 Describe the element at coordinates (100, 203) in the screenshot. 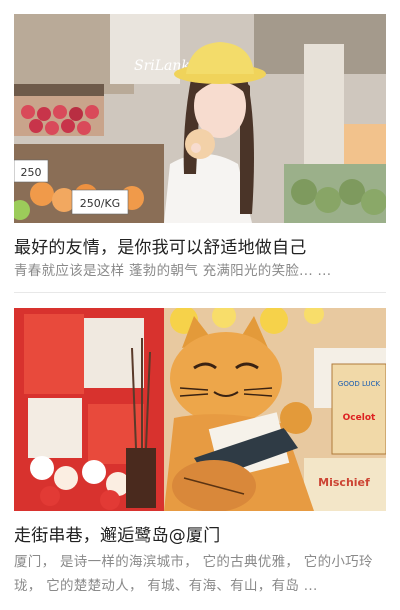

I see `price-tag-label: 250/KG` at that location.